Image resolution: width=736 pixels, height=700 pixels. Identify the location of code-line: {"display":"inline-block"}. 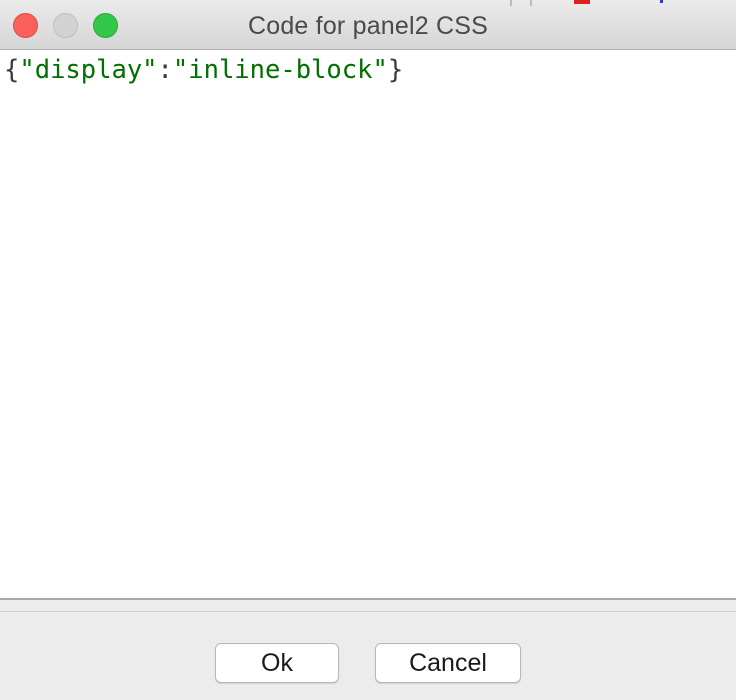
(203, 70).